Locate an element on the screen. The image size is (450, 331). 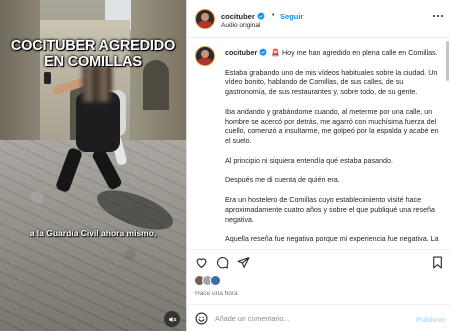
caption-username: cocituber is located at coordinates (246, 52).